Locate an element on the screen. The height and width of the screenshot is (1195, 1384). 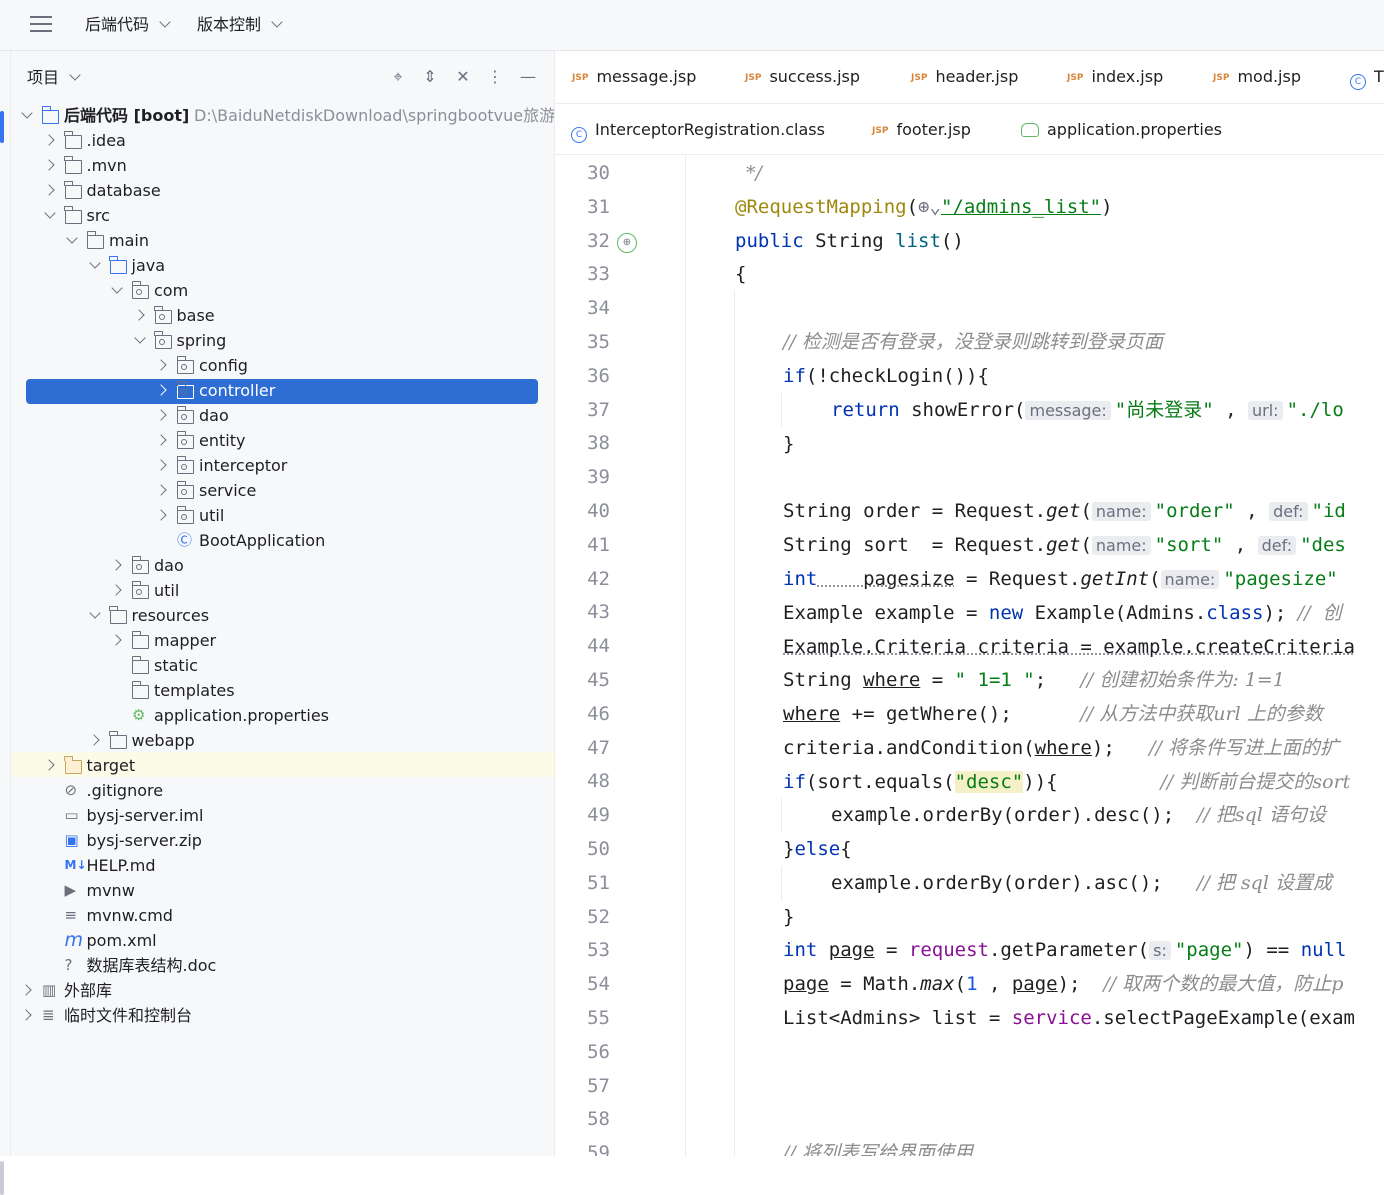
code-token: "/admins_list" is located at coordinates (1021, 207).